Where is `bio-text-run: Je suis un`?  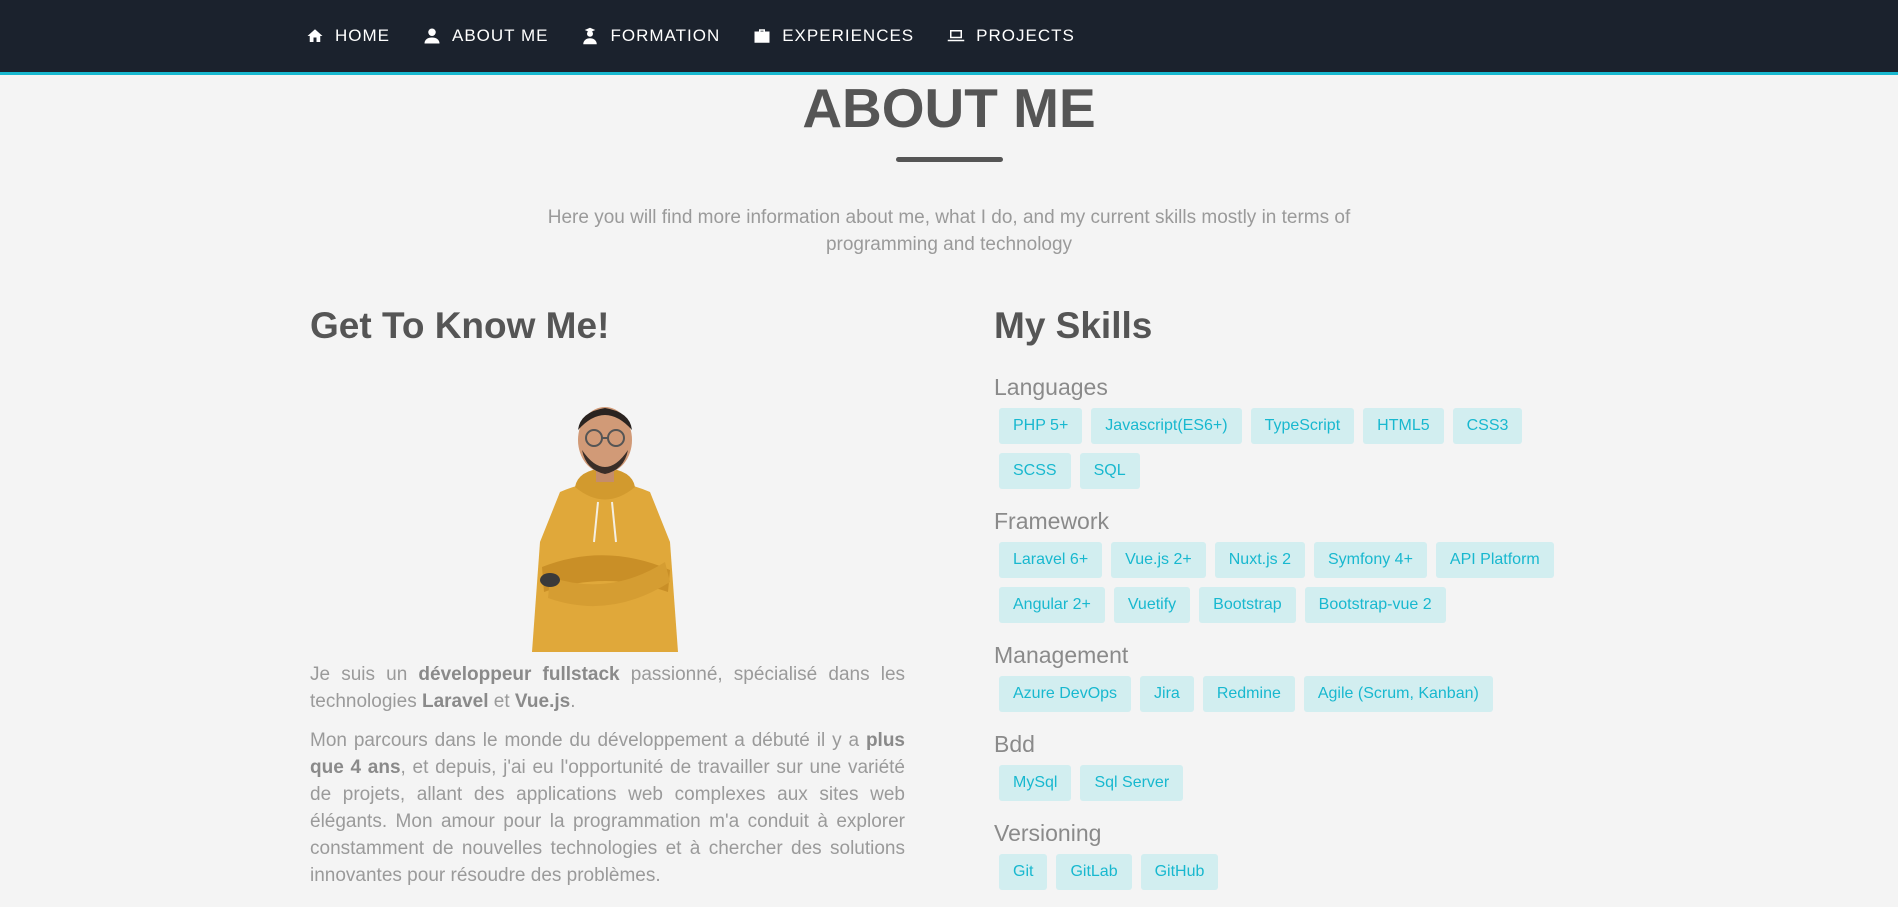 bio-text-run: Je suis un is located at coordinates (364, 674).